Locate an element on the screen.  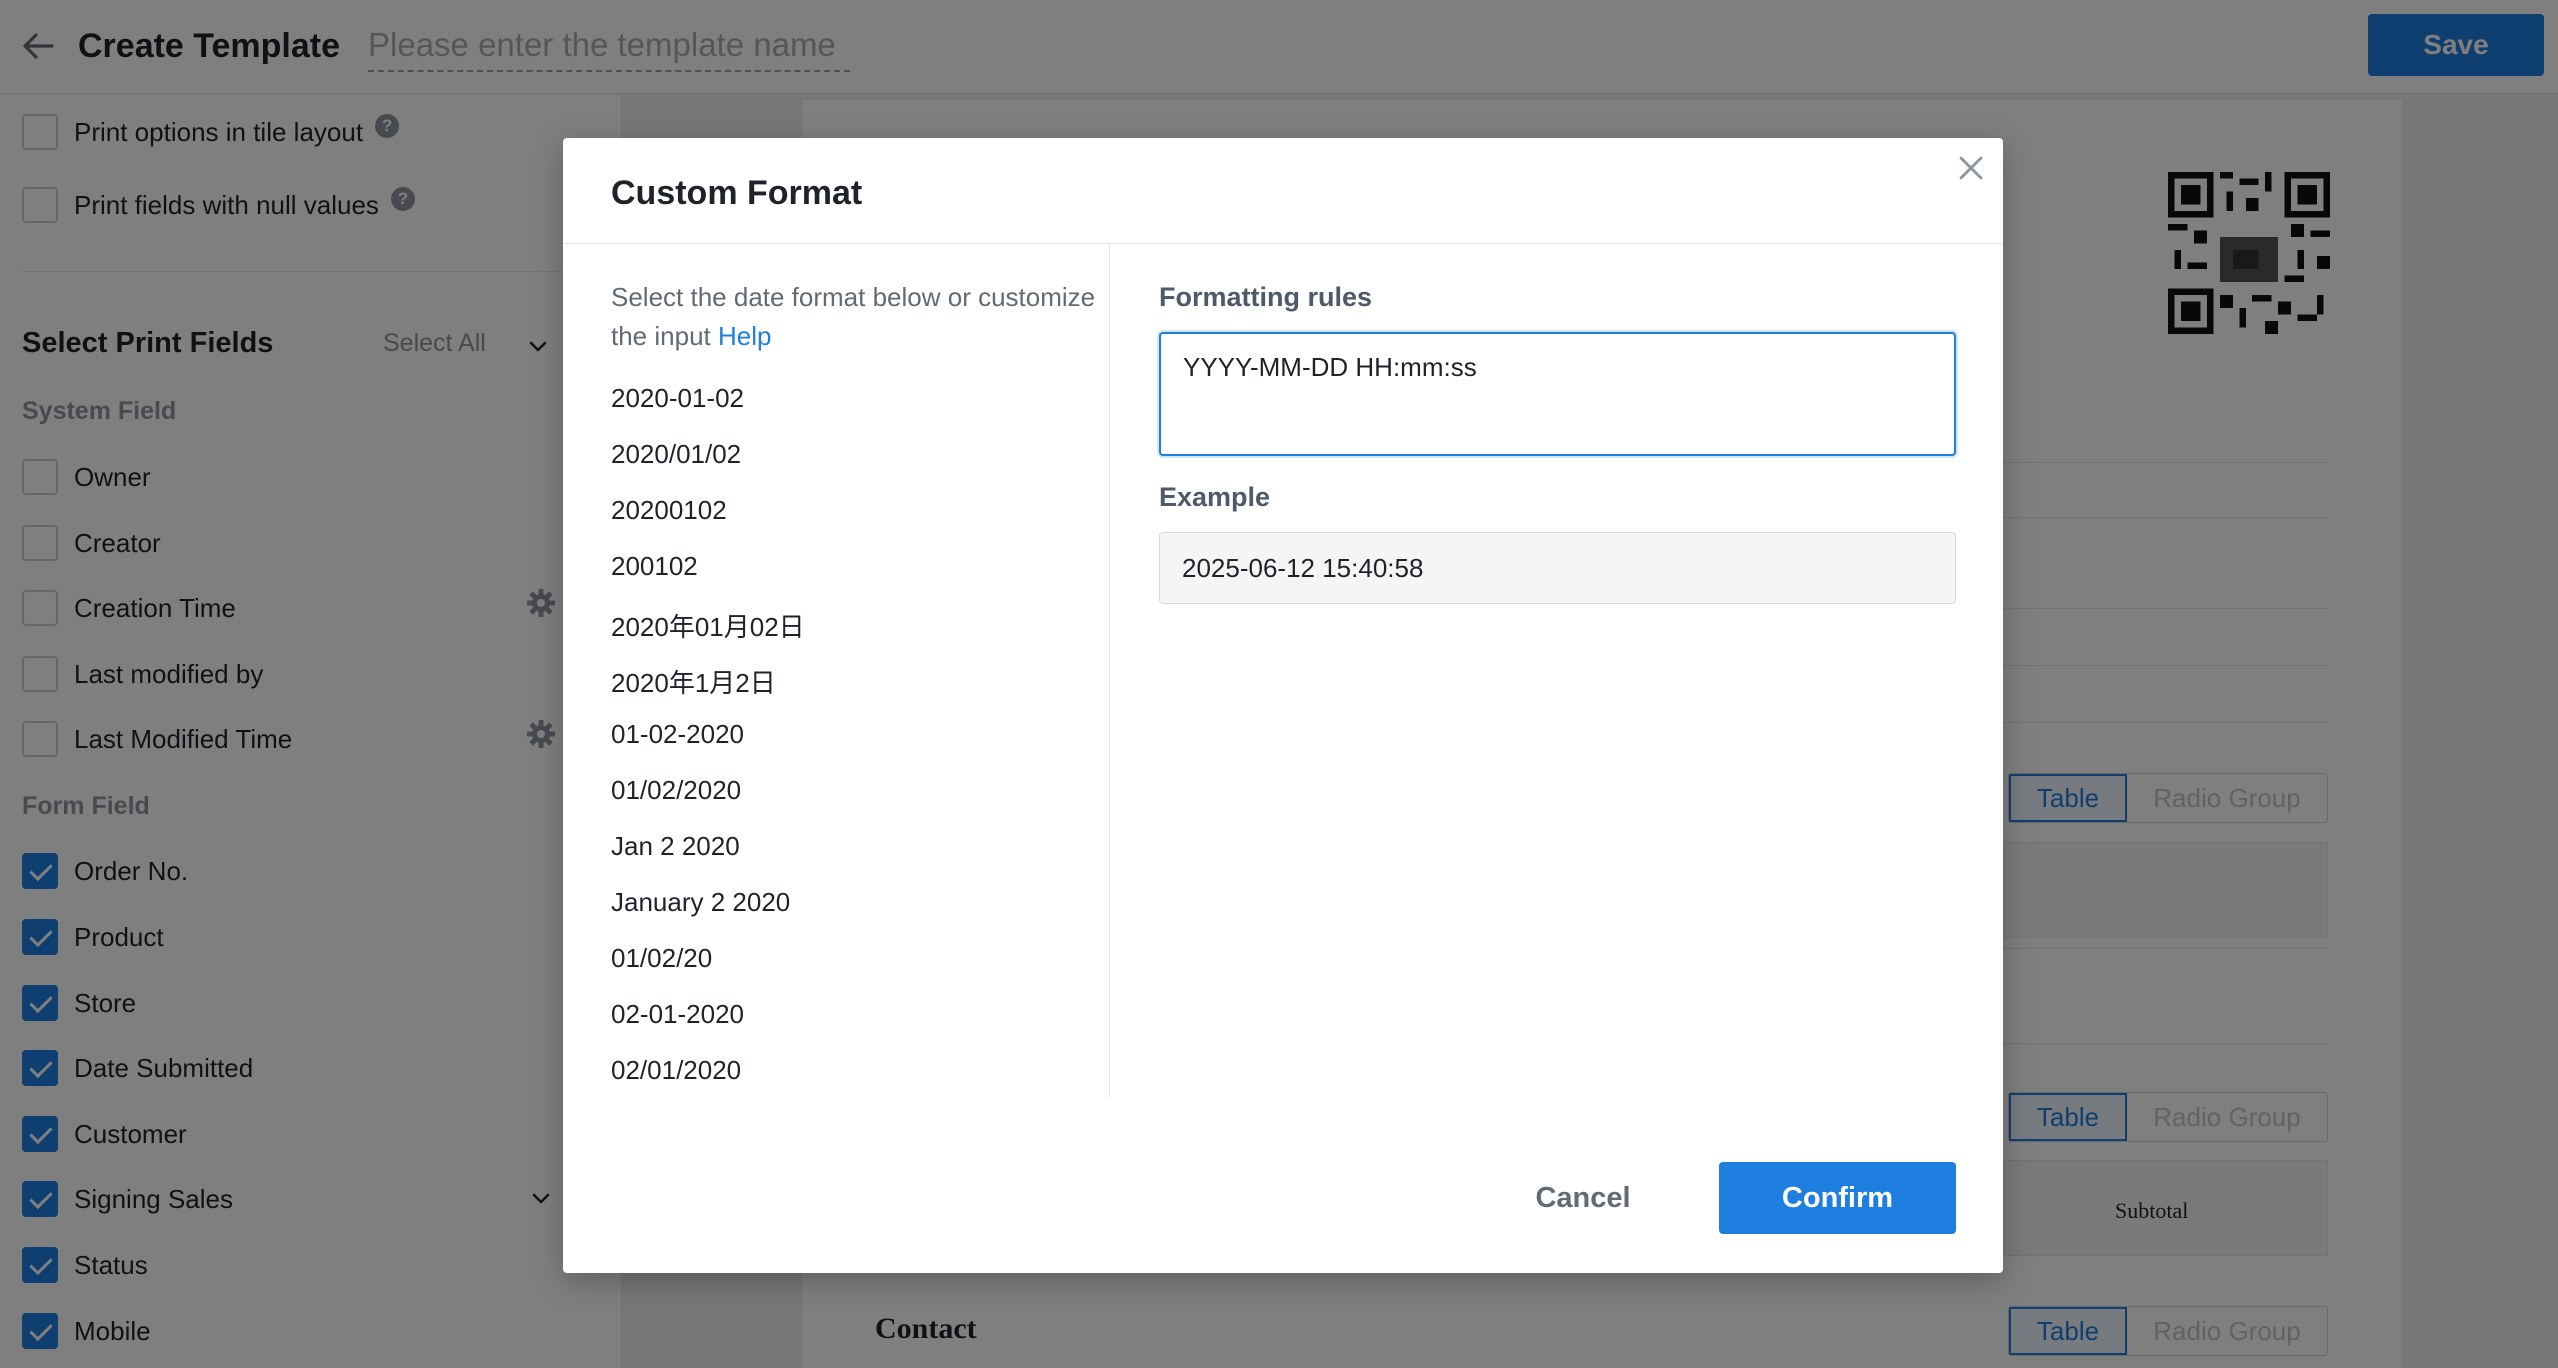
cancel-button: Cancel is located at coordinates (1583, 1198).